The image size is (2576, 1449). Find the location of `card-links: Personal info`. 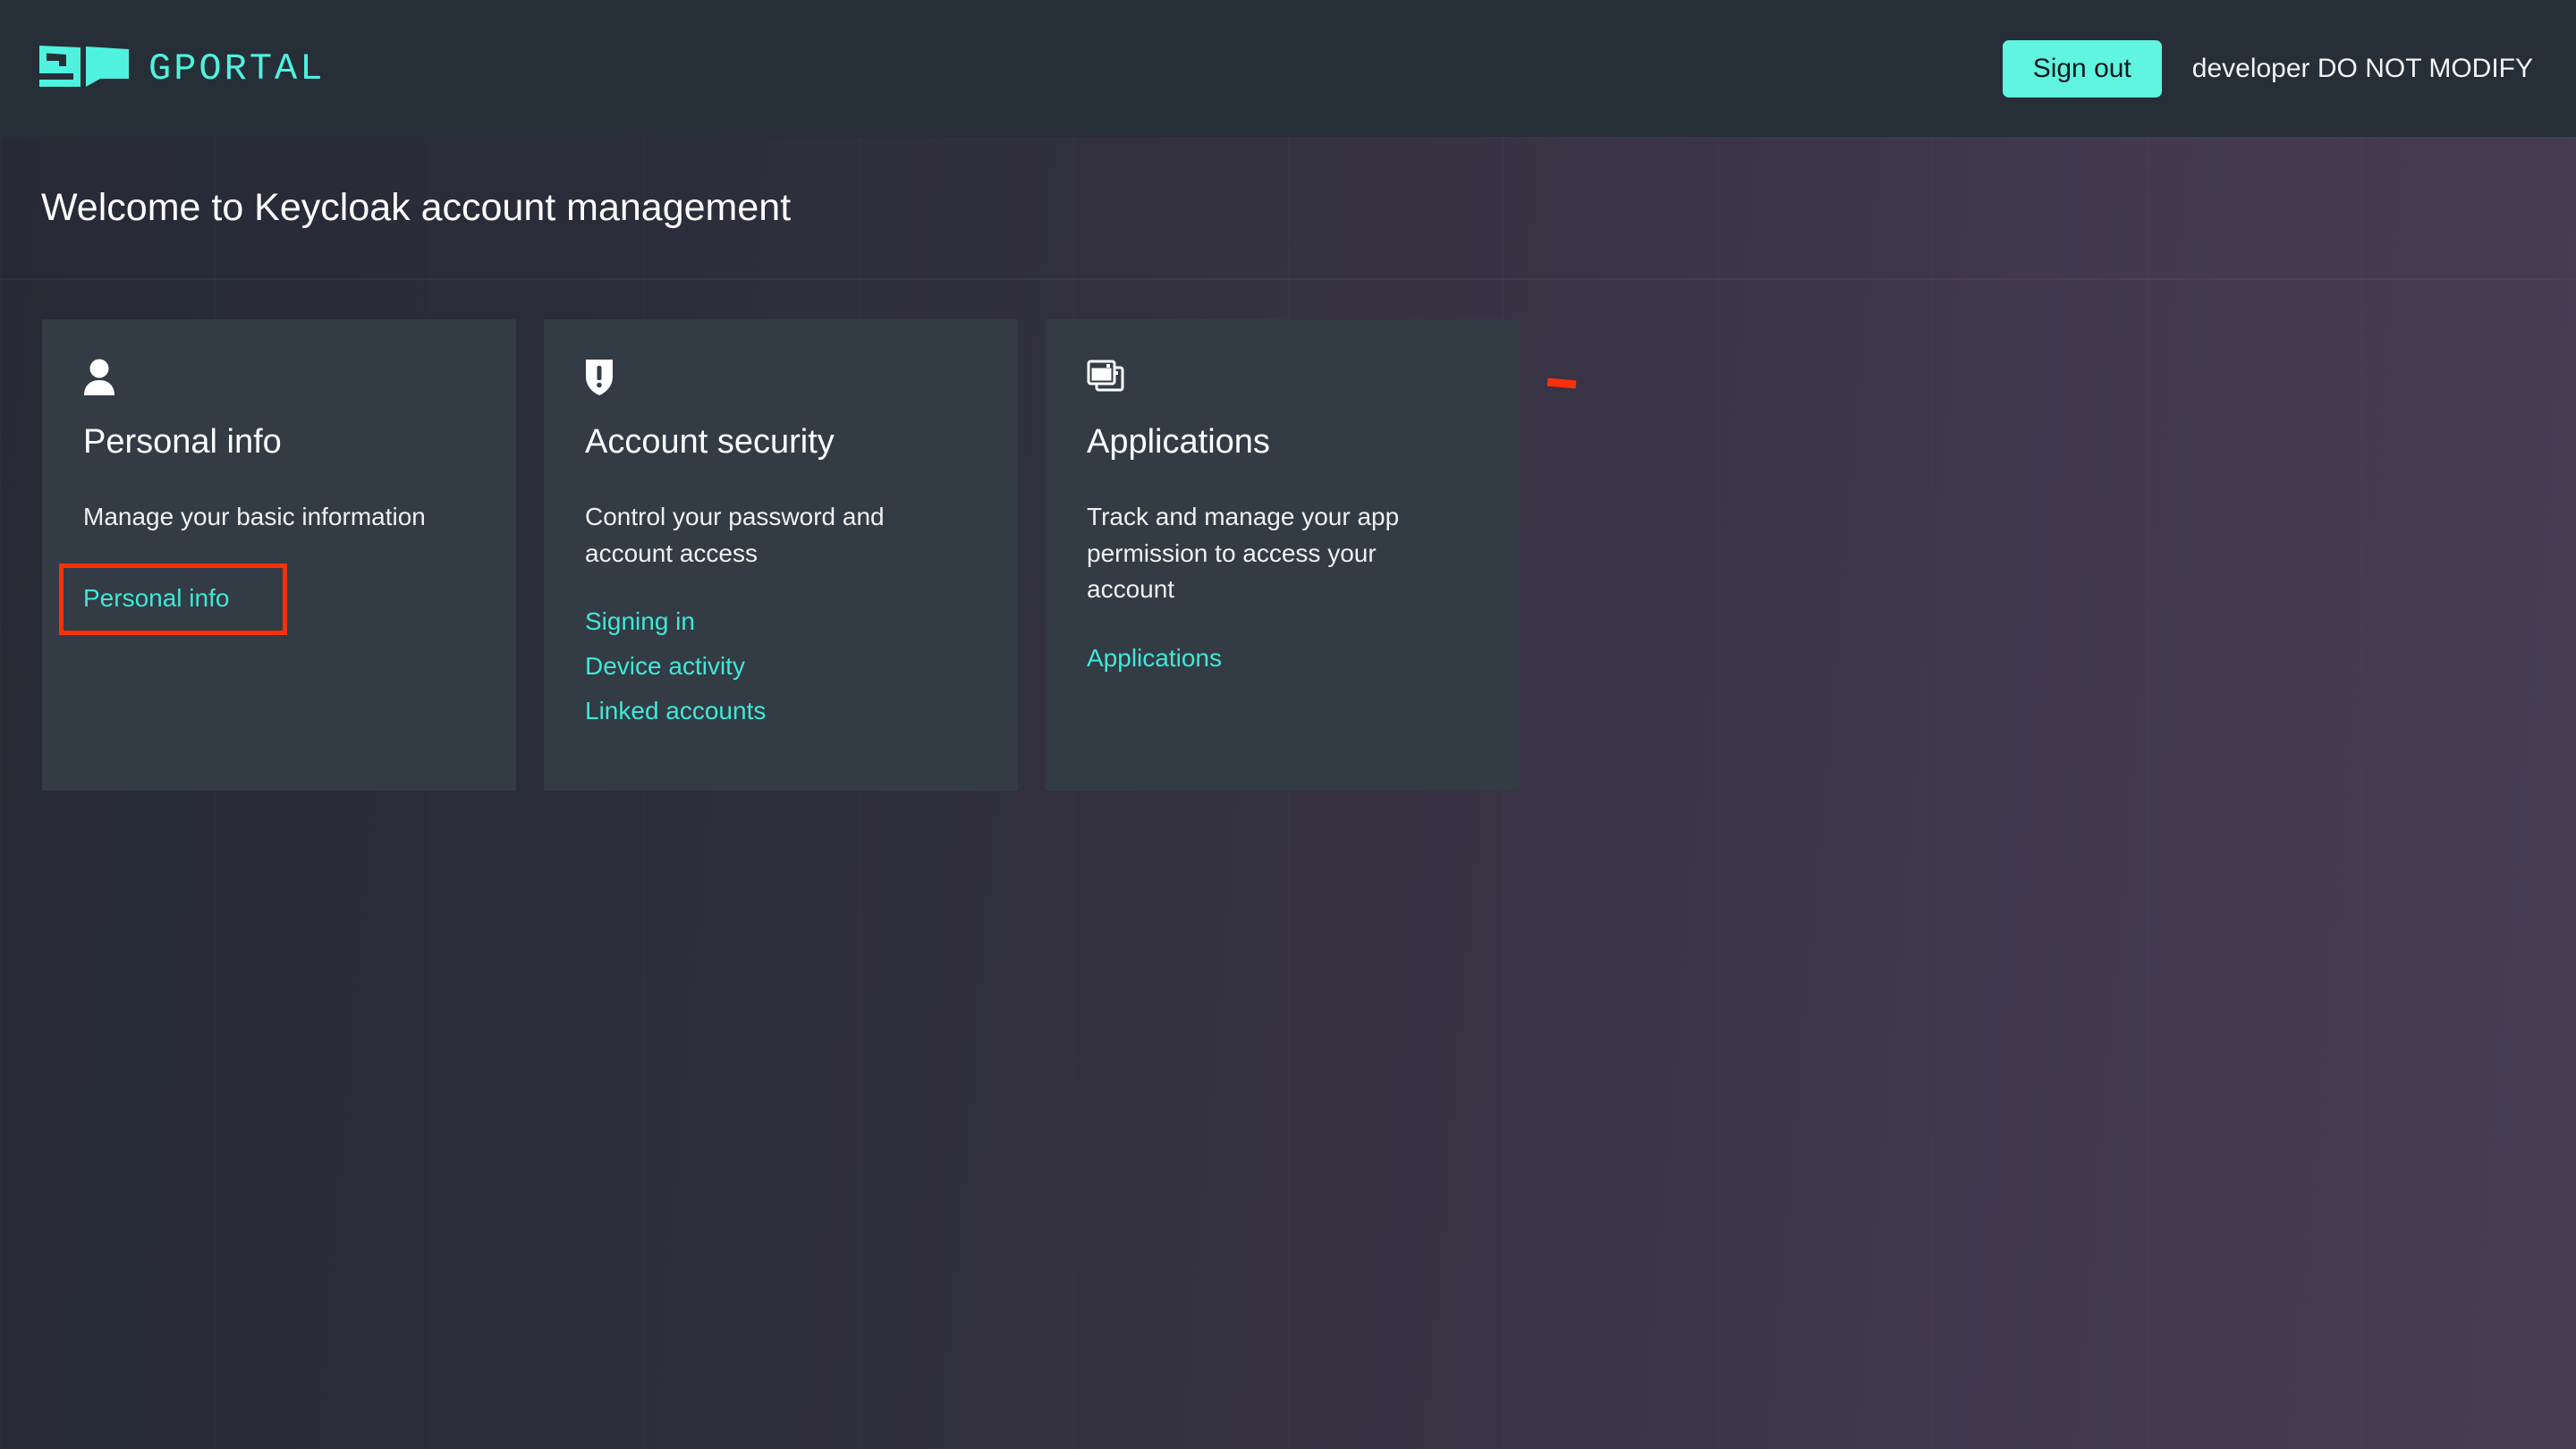

card-links: Personal info is located at coordinates (266, 599).